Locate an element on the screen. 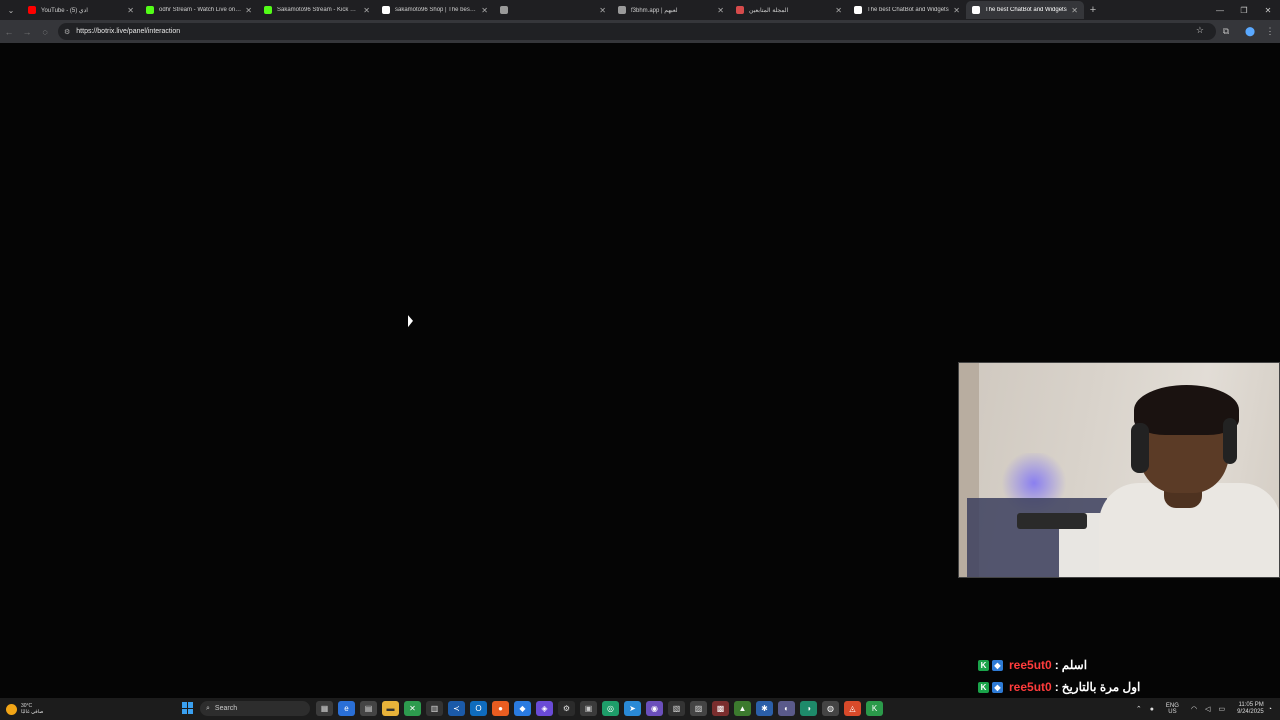 The image size is (1280, 720). browser-tab: f3bhm.app | لعبهم ✕ is located at coordinates (671, 10).